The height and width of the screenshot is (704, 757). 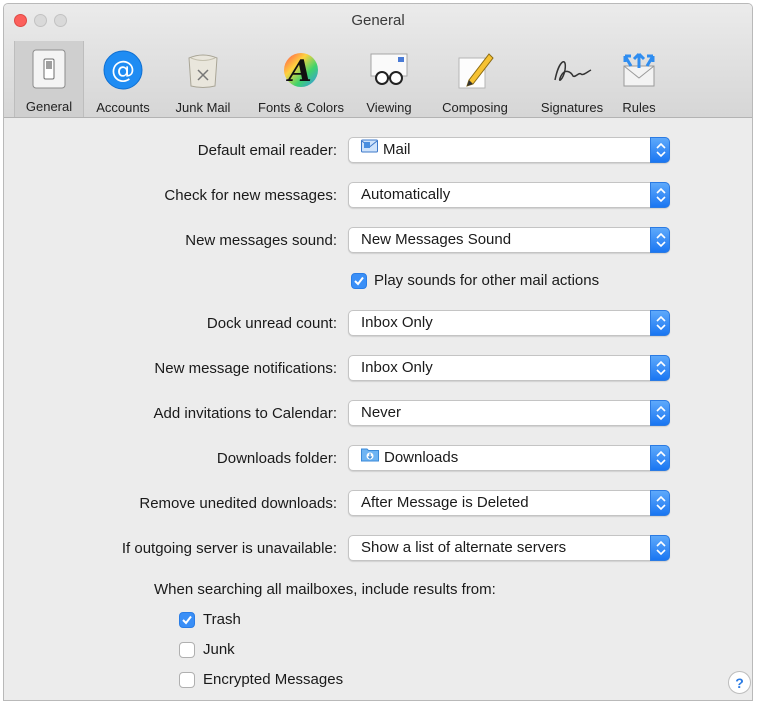 I want to click on outgoing-unavailable-value: Show a list of alternate servers, so click(x=464, y=547).